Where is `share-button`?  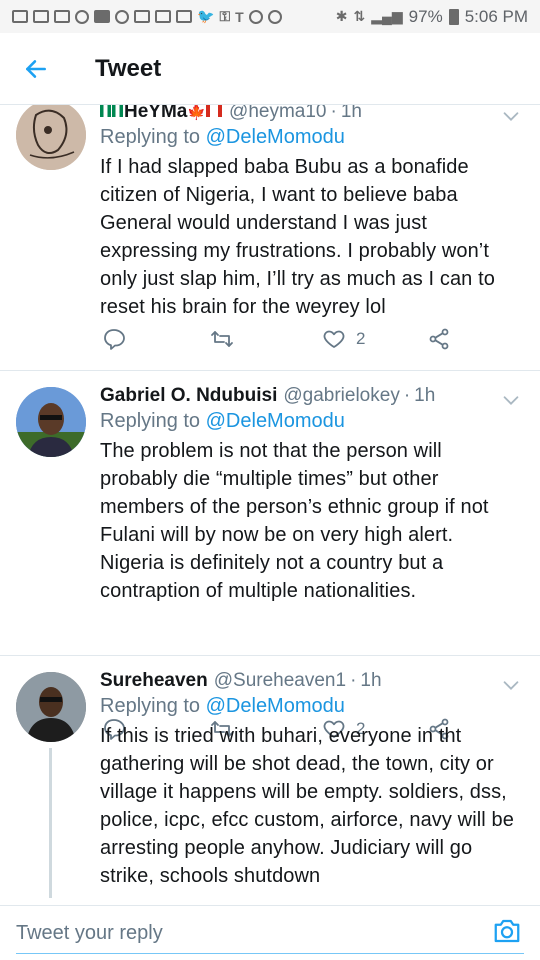
share-button is located at coordinates (439, 339).